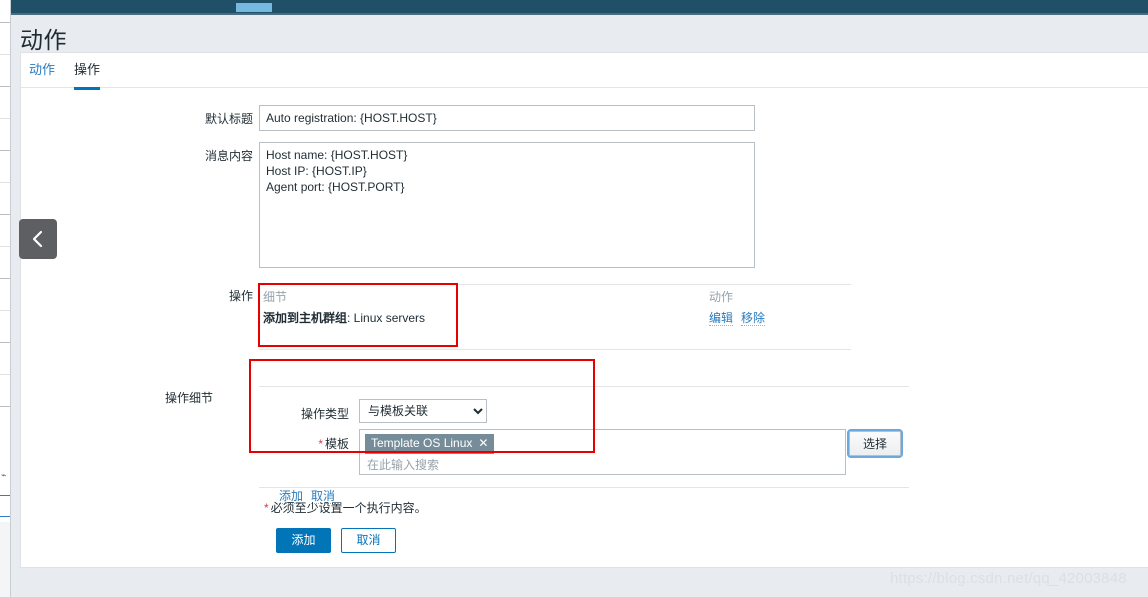 This screenshot has height=597, width=1148. What do you see at coordinates (240, 296) in the screenshot?
I see `operations-label: 操作` at bounding box center [240, 296].